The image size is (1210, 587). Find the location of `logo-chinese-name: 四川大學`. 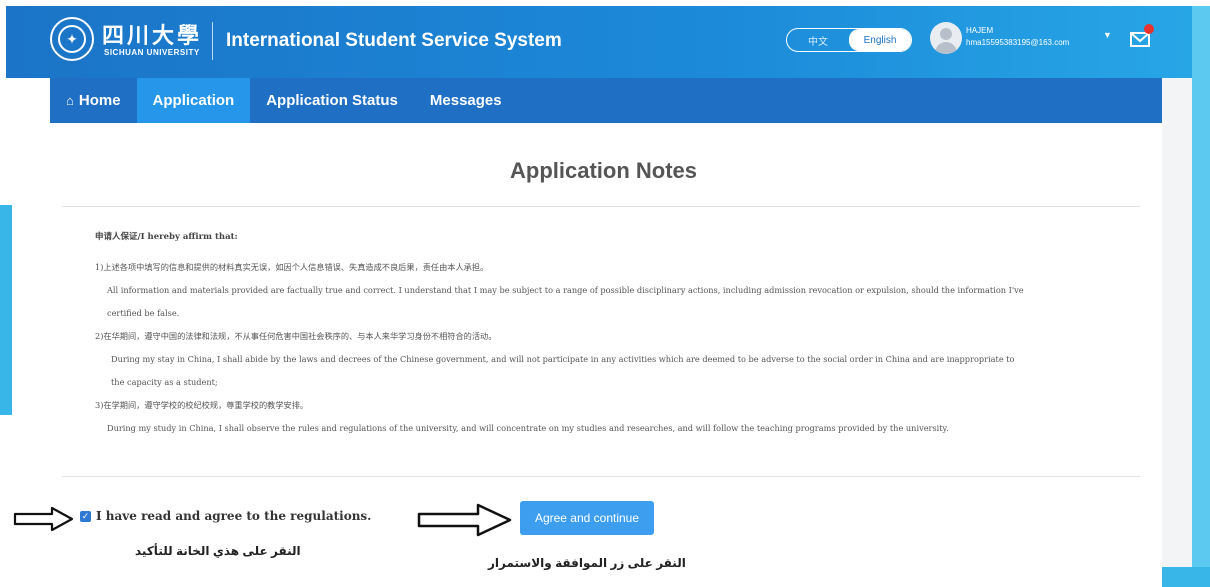

logo-chinese-name: 四川大學 is located at coordinates (152, 36).